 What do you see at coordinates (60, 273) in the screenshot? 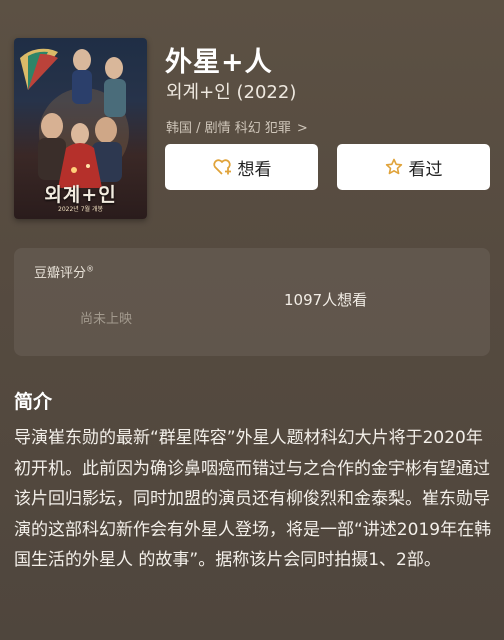
I see `rating-label-text: 豆瓣评分` at bounding box center [60, 273].